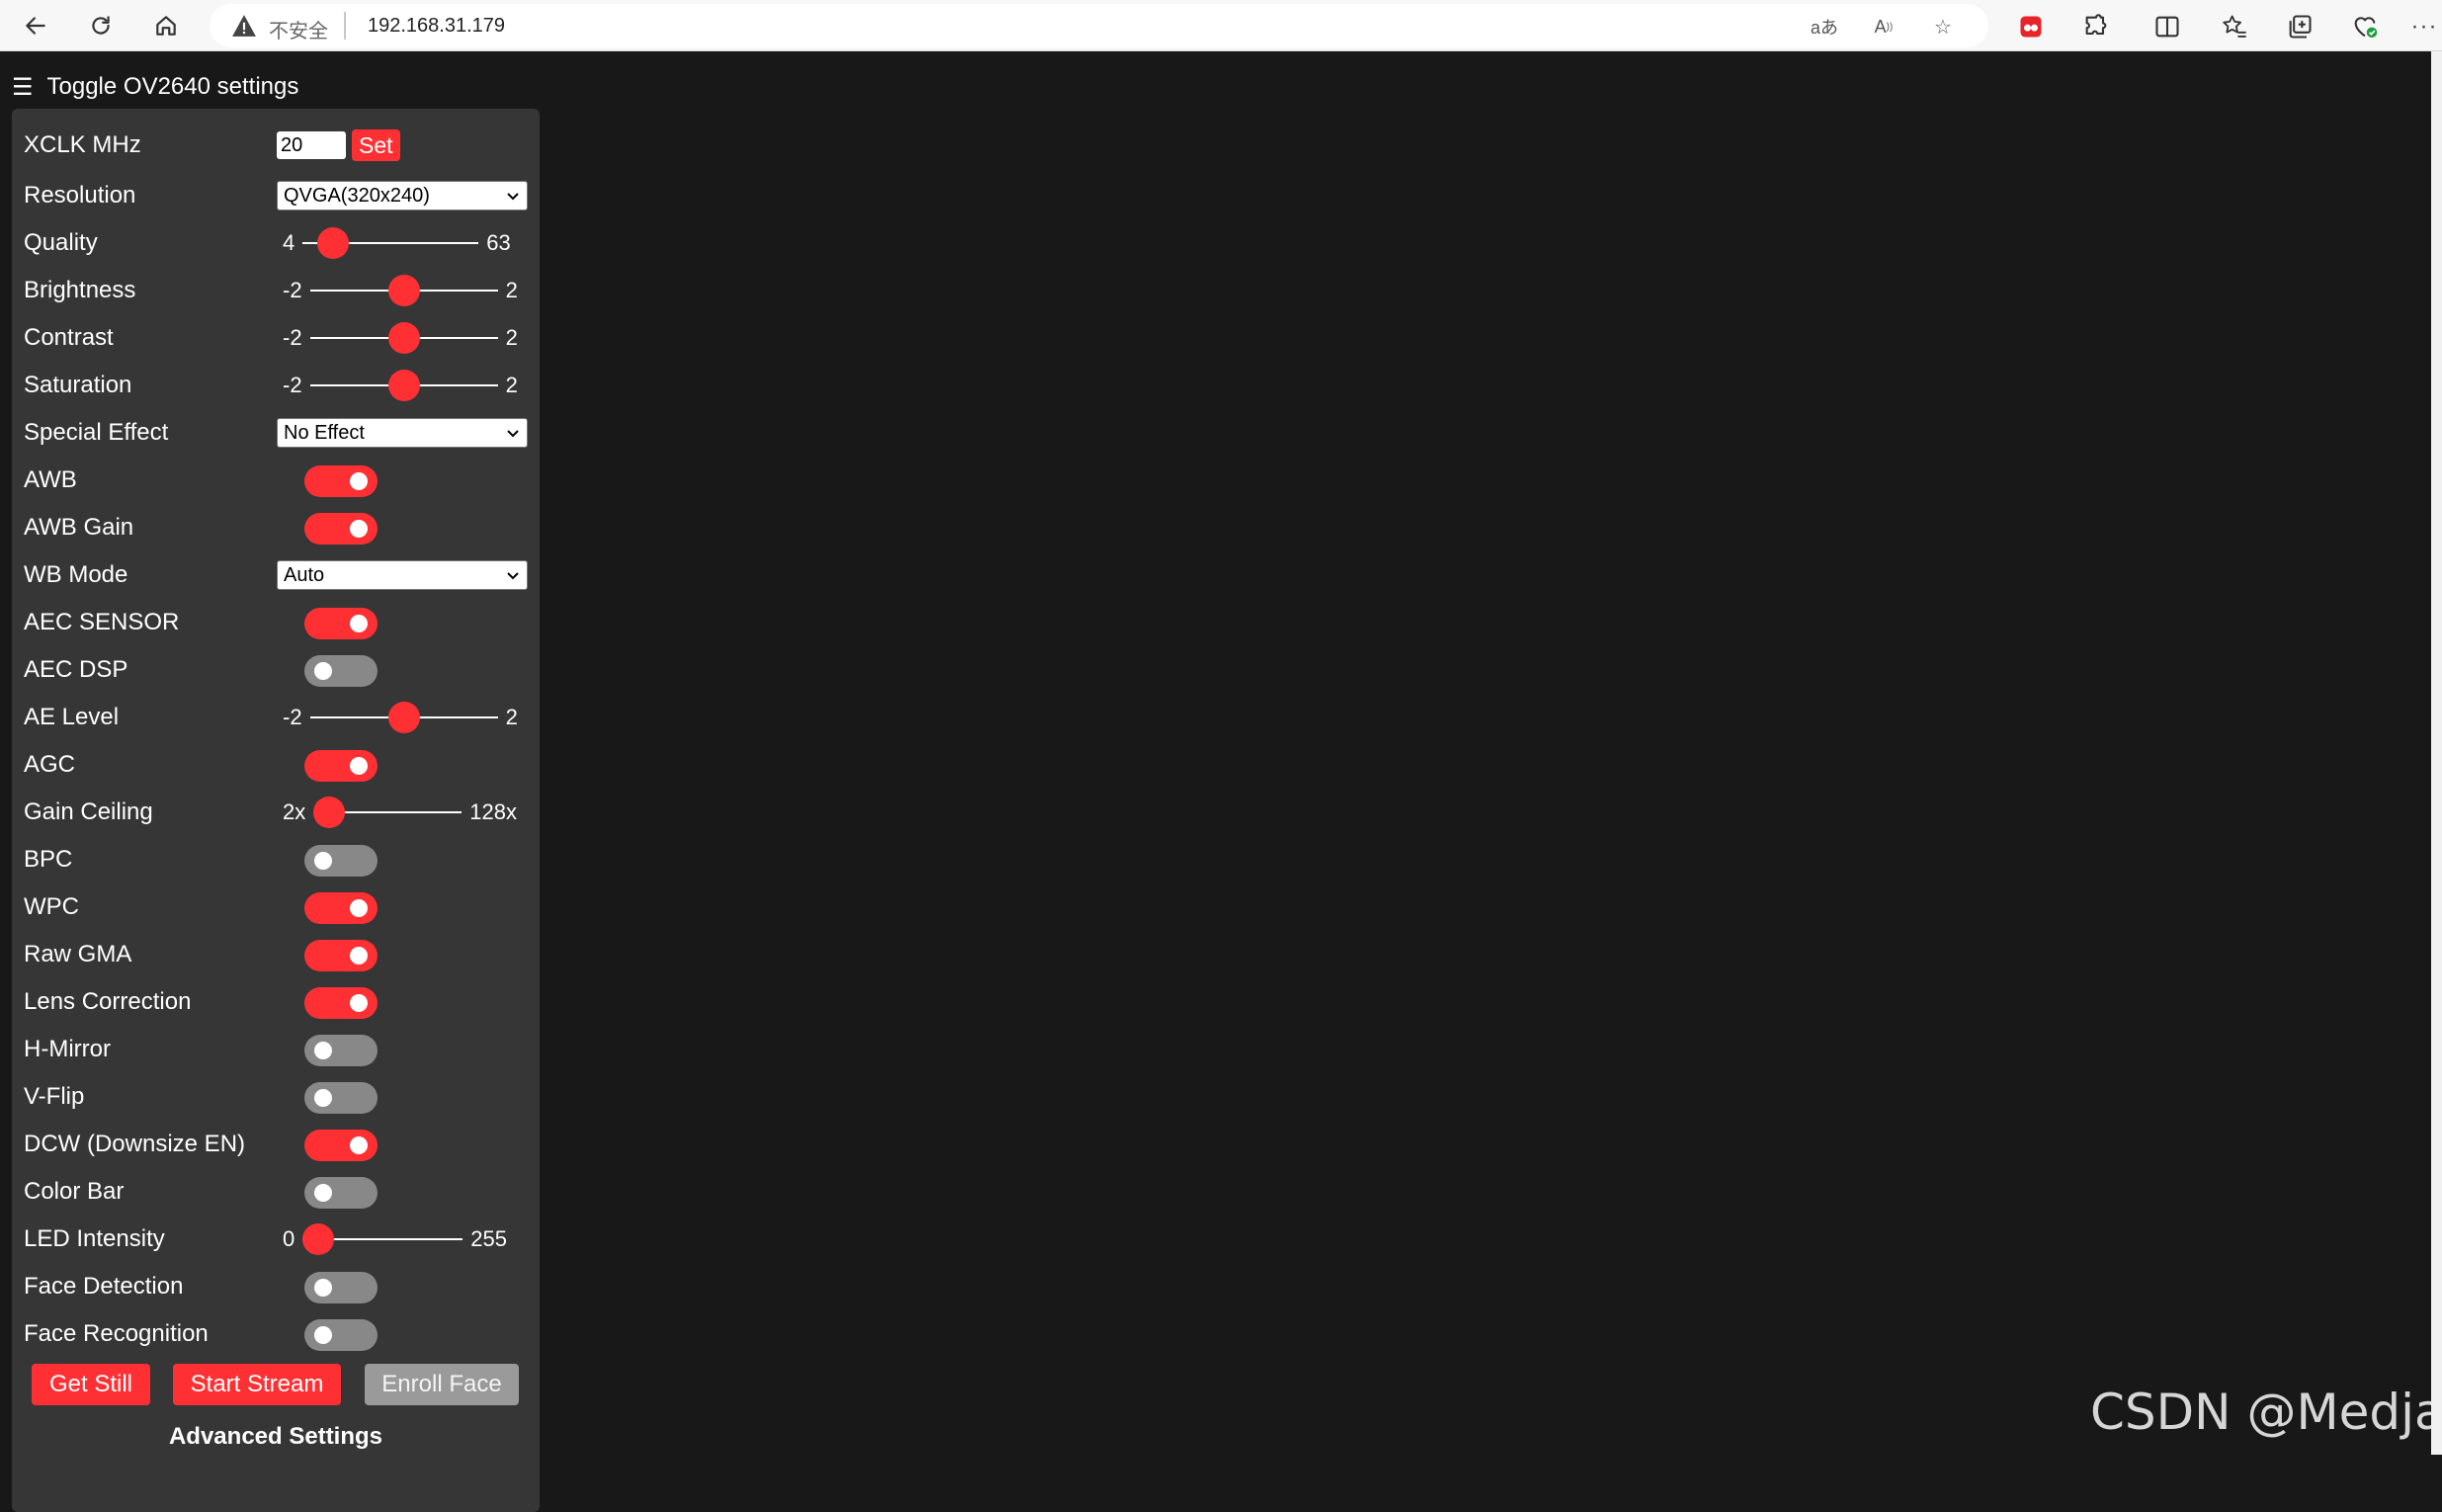 The width and height of the screenshot is (2442, 1512). Describe the element at coordinates (2299, 26) in the screenshot. I see `collections-icon` at that location.